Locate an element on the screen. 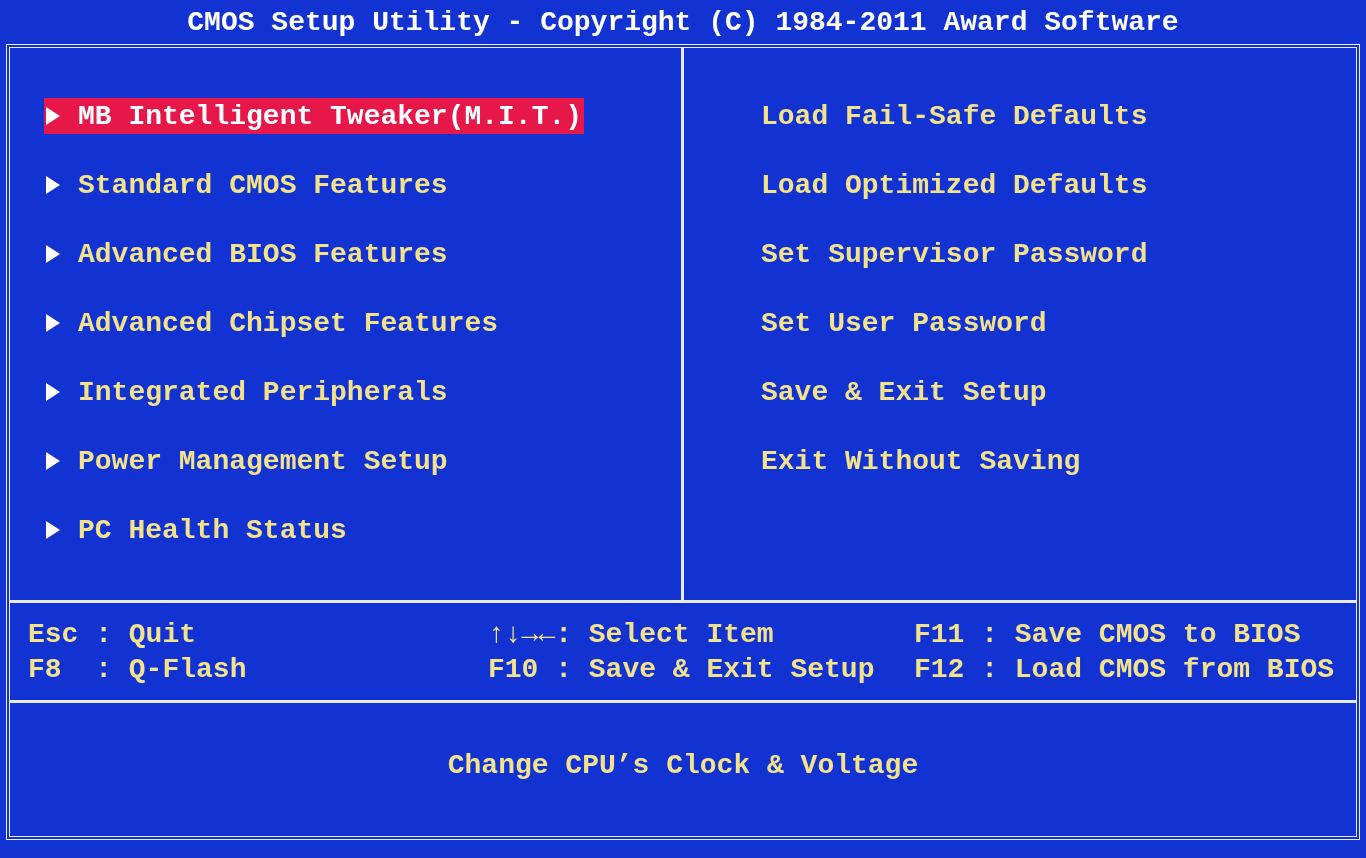 This screenshot has height=858, width=1366. key-hint: F10 : Save & Exit Setup is located at coordinates (681, 670).